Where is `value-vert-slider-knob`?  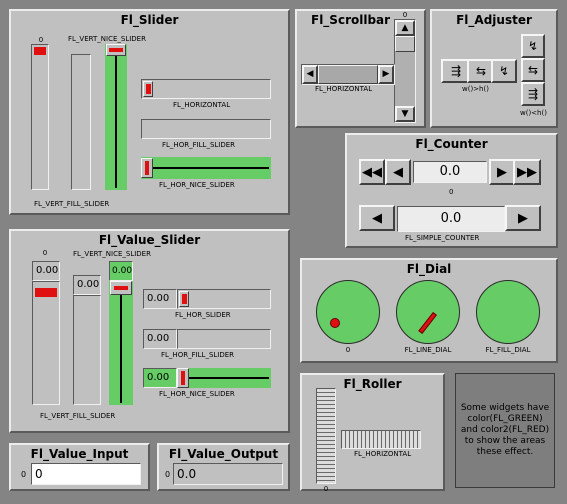 value-vert-slider-knob is located at coordinates (46, 292).